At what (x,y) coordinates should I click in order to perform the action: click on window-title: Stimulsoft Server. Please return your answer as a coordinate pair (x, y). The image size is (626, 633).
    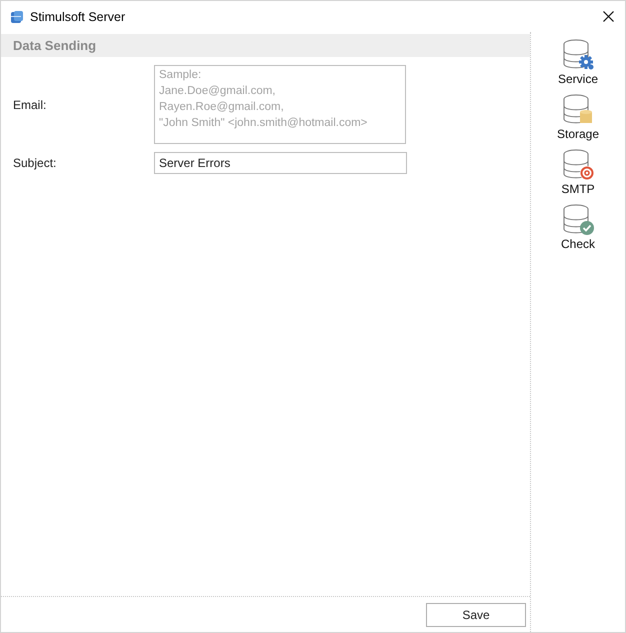
    Looking at the image, I should click on (78, 17).